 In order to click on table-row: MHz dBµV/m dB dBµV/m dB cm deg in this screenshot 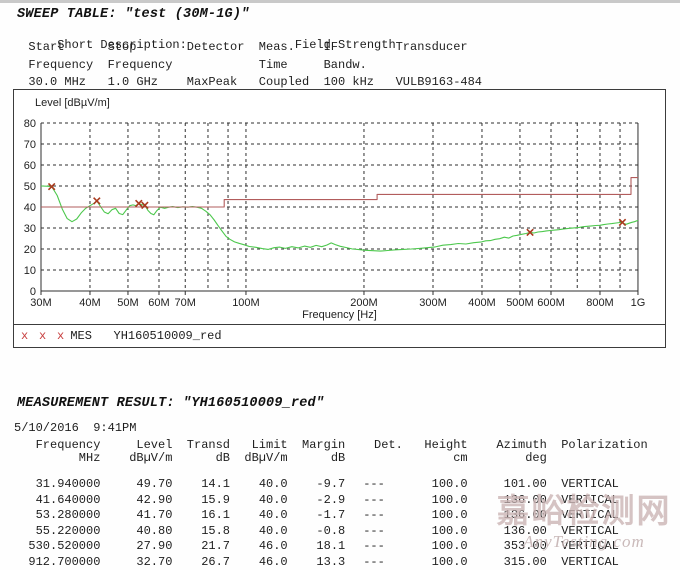, I will do `click(331, 458)`.